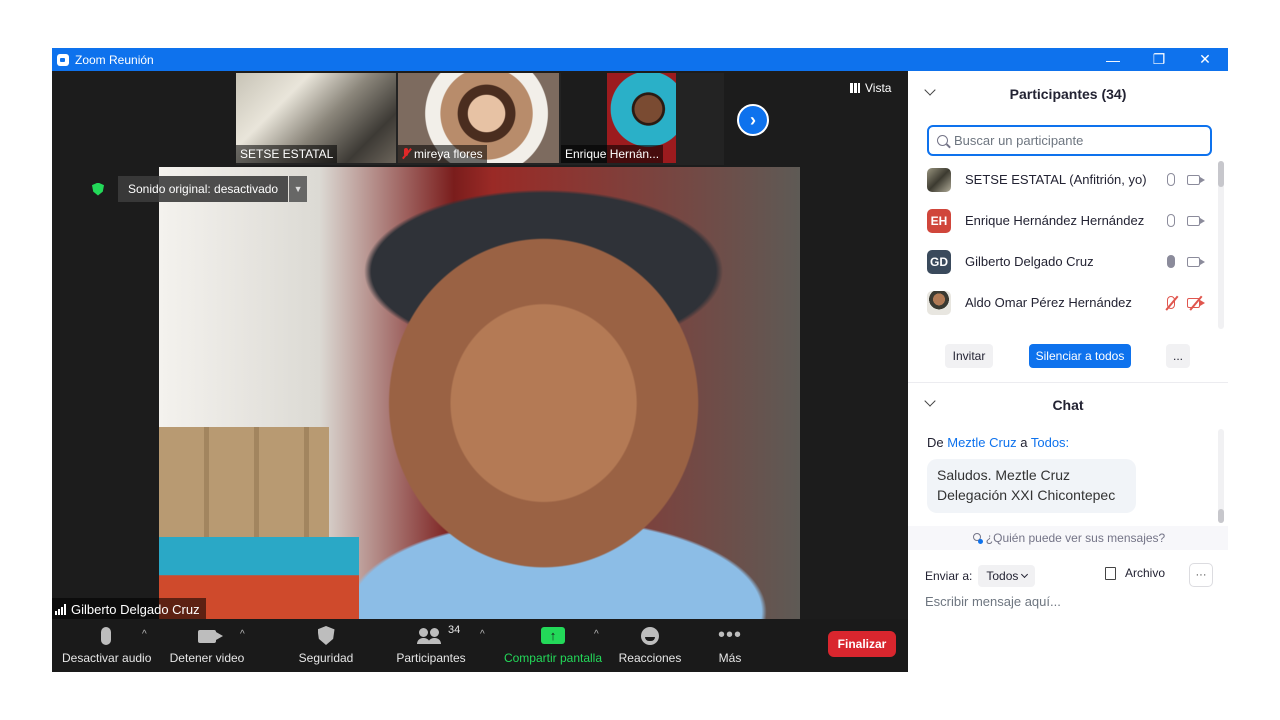  I want to click on video-options-caret: ^, so click(242, 634).